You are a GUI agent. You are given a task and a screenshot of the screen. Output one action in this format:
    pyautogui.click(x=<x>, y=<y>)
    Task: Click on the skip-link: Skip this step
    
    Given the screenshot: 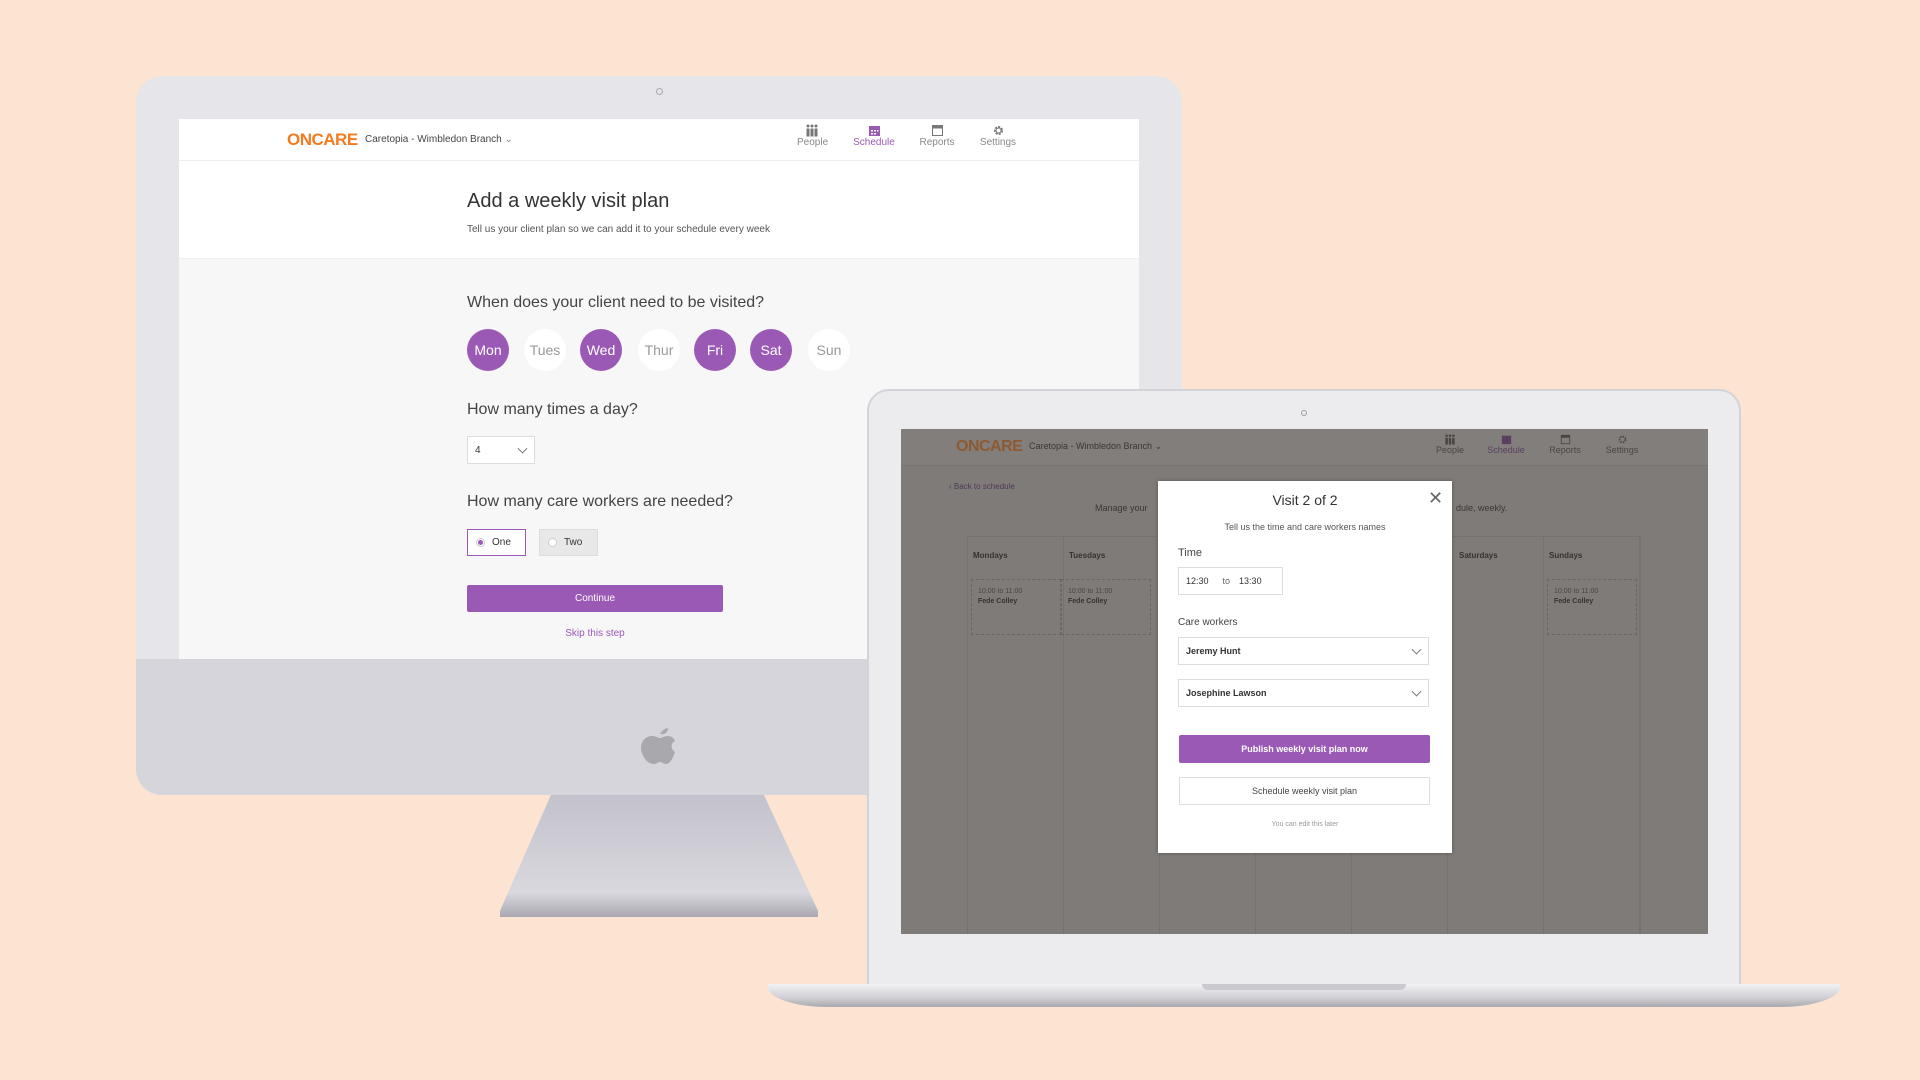 What is the action you would take?
    pyautogui.click(x=595, y=633)
    